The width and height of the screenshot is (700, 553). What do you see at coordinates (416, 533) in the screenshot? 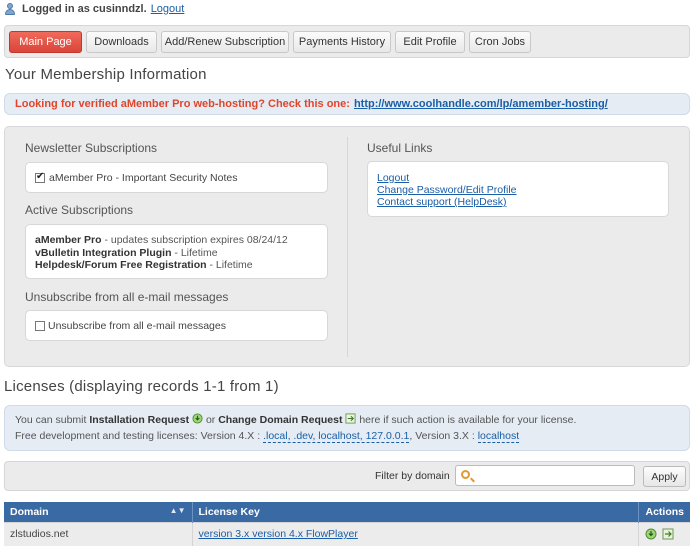
I see `license-key-cell: version 3.x version 4.x FlowPlayer` at bounding box center [416, 533].